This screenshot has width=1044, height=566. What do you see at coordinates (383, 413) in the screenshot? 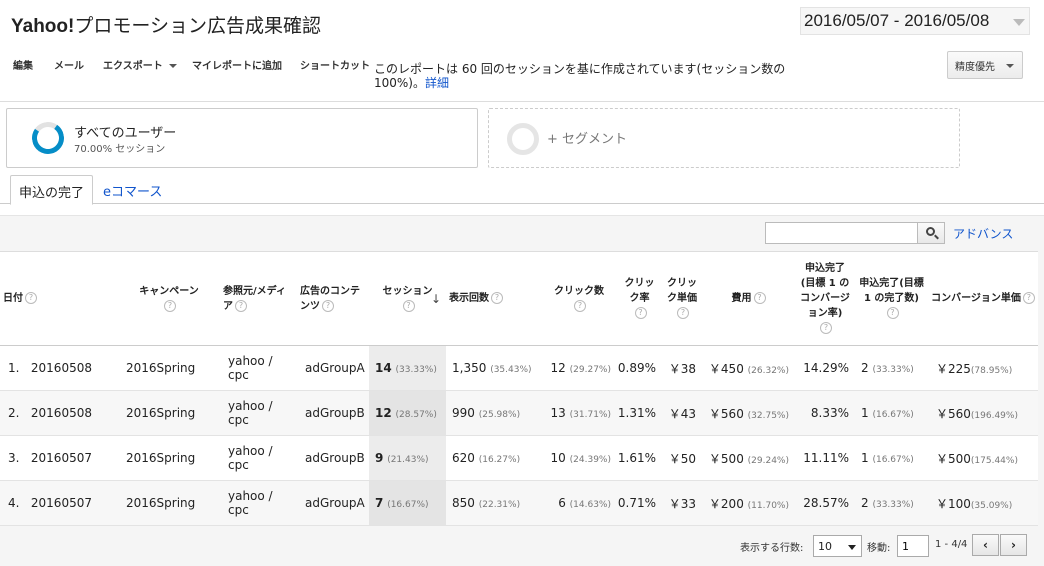
I see `sessions-value: 12` at bounding box center [383, 413].